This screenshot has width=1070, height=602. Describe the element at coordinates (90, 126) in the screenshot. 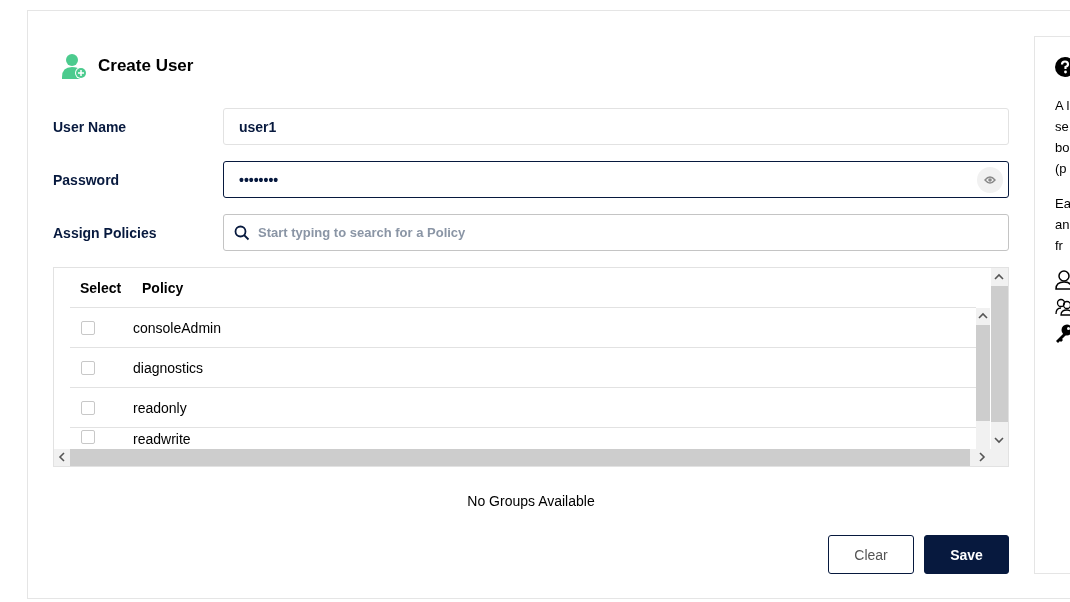

I see `field-label: User Name` at that location.